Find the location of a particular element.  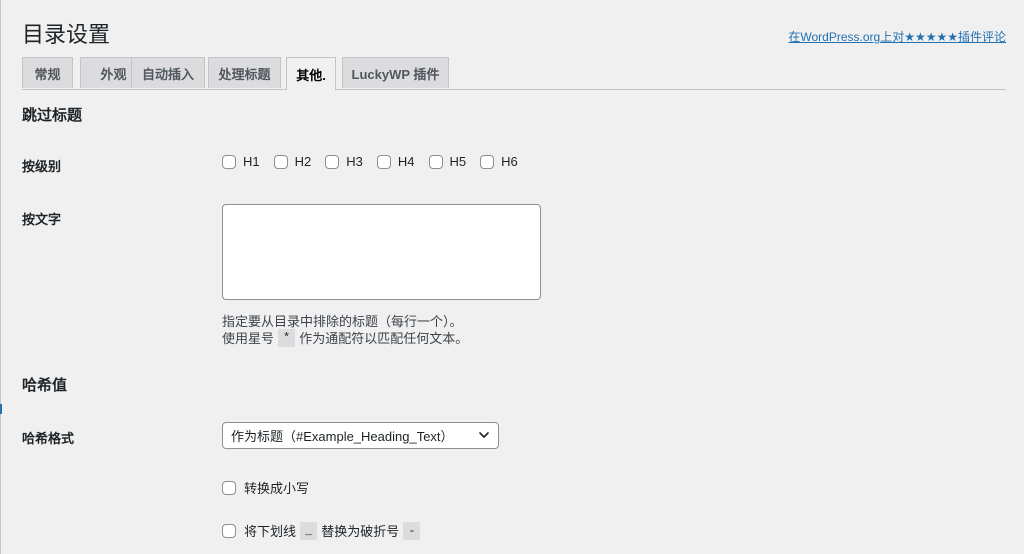

checkbox-h1 is located at coordinates (229, 161).